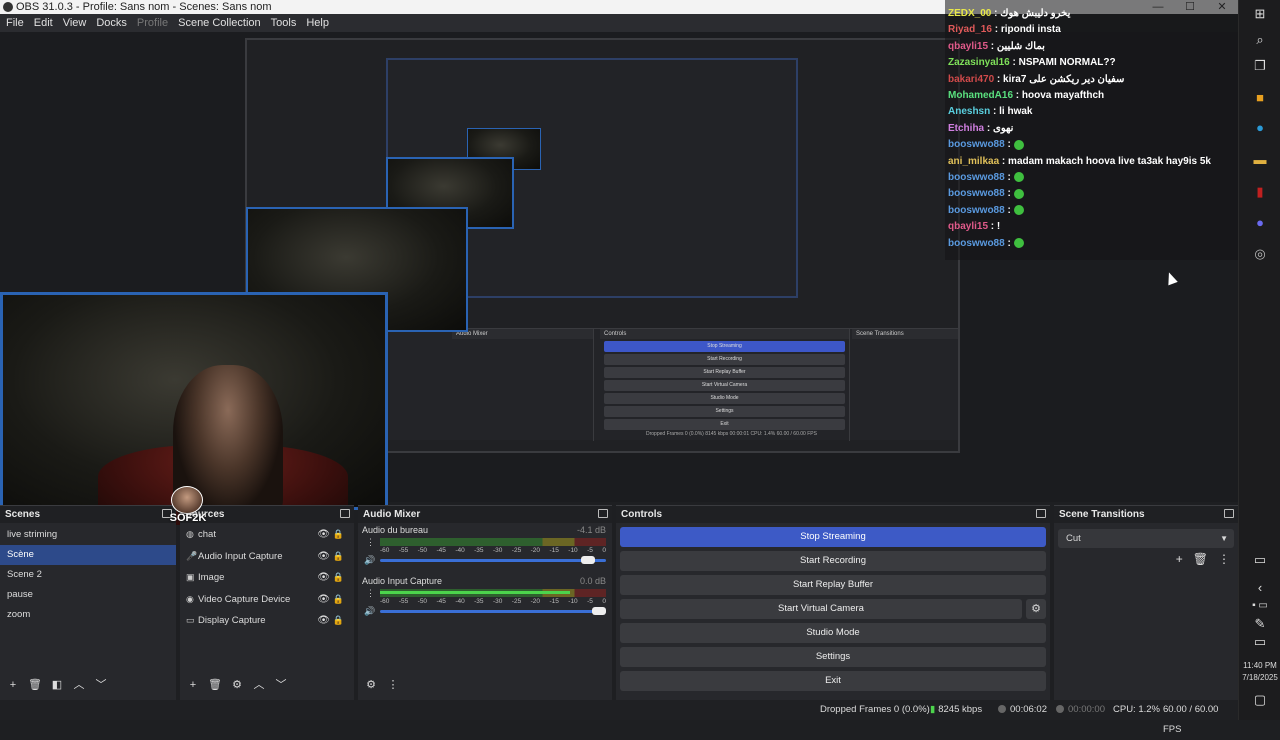 The height and width of the screenshot is (740, 1280). I want to click on remove-source-button: 🗑, so click(215, 685).